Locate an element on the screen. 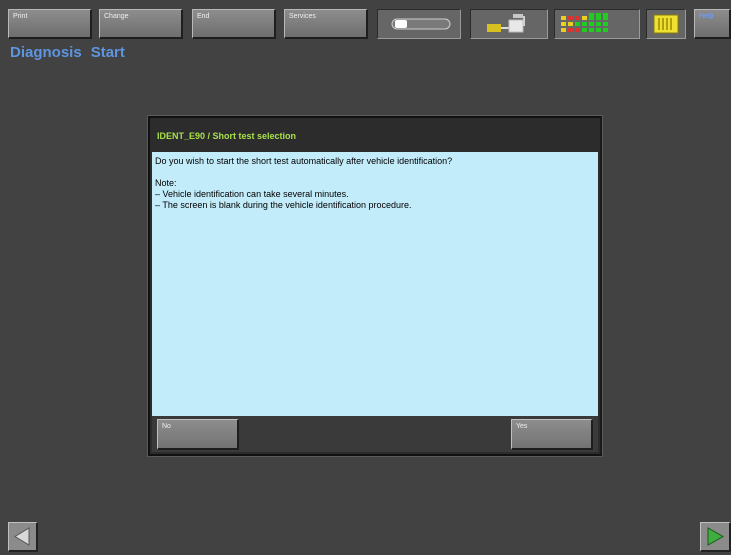 This screenshot has height=555, width=731. vehicle-connection-icon is located at coordinates (509, 24).